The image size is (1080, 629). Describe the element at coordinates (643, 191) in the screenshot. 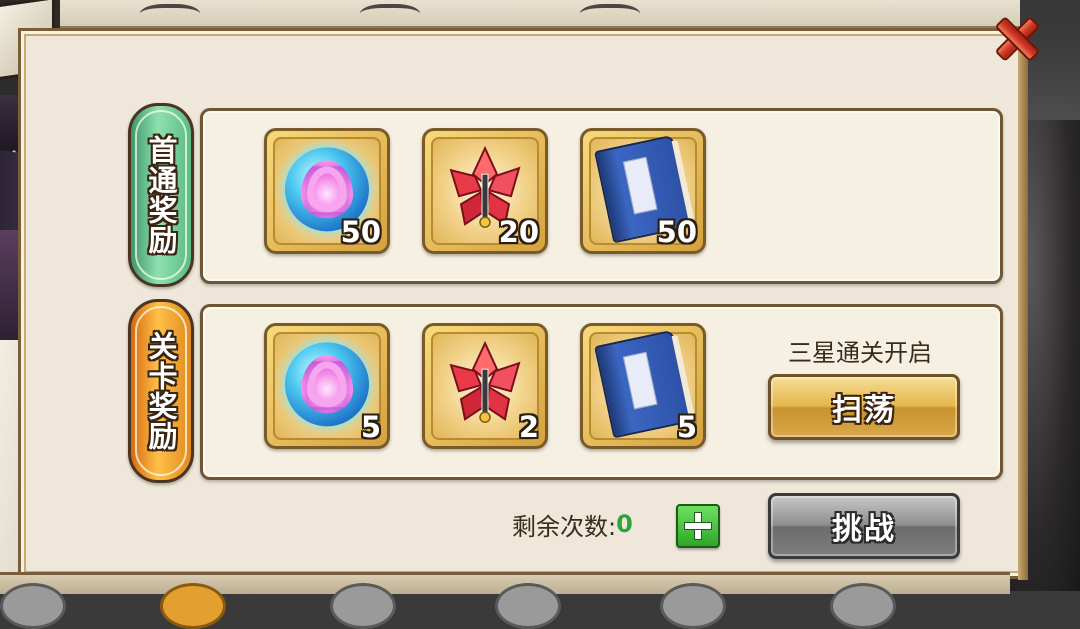

I see `reward-slot-skill-book: 50` at that location.